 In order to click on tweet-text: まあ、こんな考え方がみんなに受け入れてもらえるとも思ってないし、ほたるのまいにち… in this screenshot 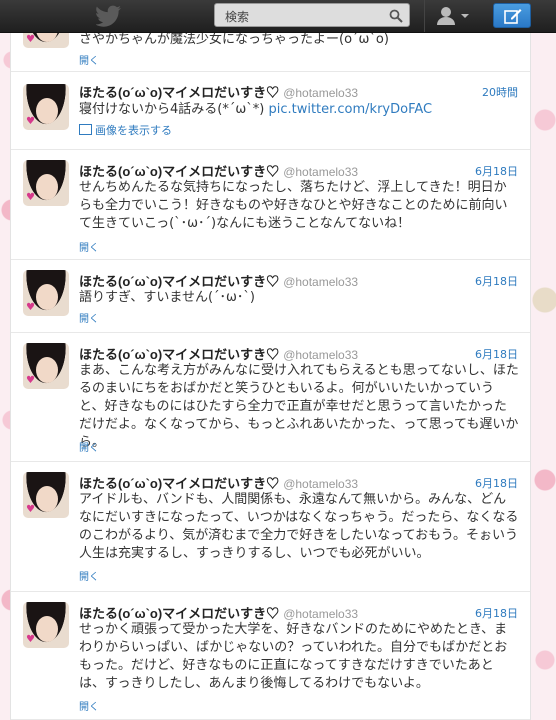, I will do `click(299, 406)`.